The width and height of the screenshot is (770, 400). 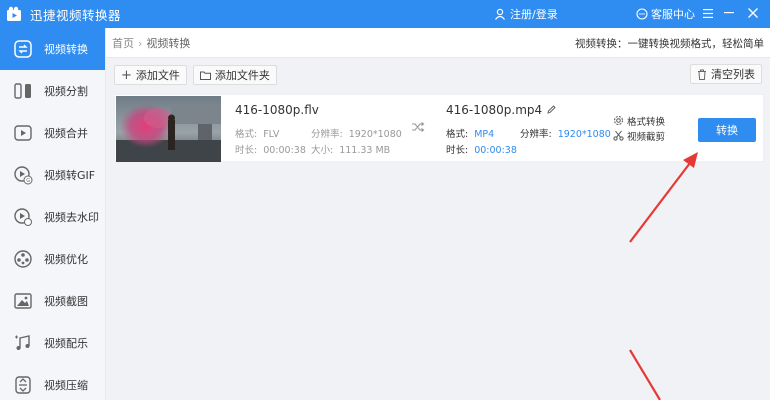 I want to click on source-size: 大小: 111.33 MB, so click(x=350, y=149).